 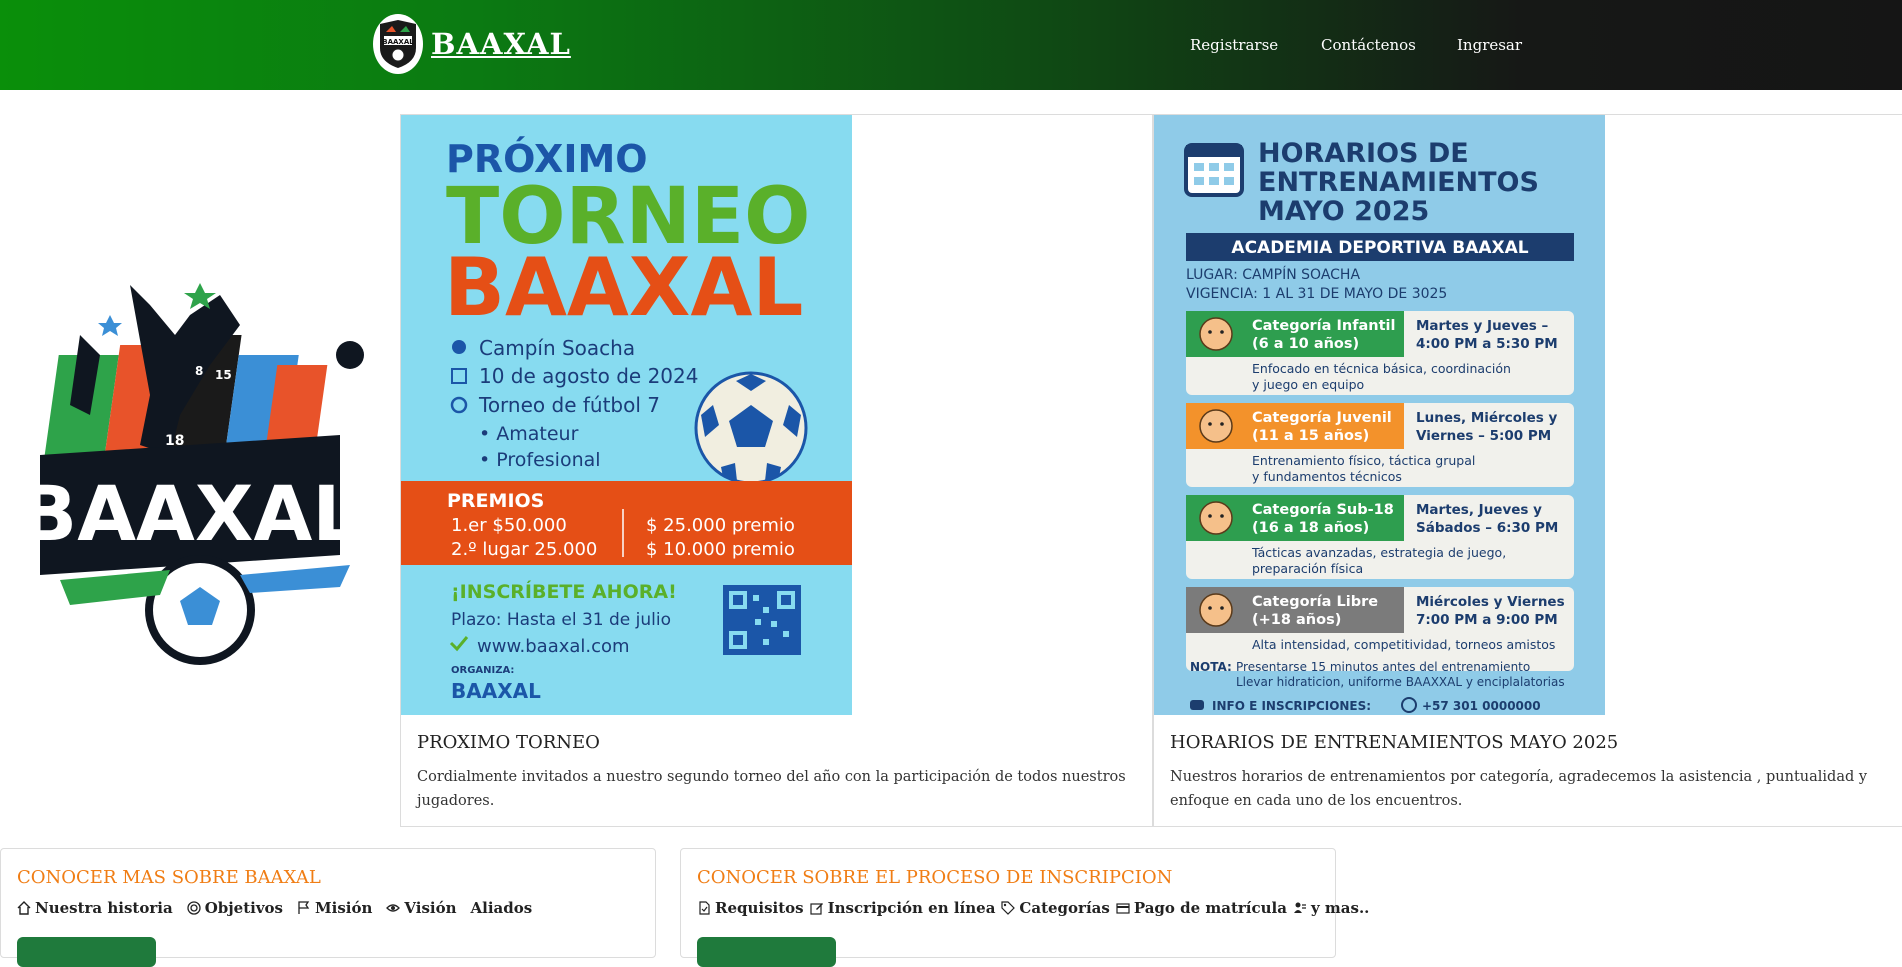 What do you see at coordinates (334, 908) in the screenshot?
I see `mission-link: Misión` at bounding box center [334, 908].